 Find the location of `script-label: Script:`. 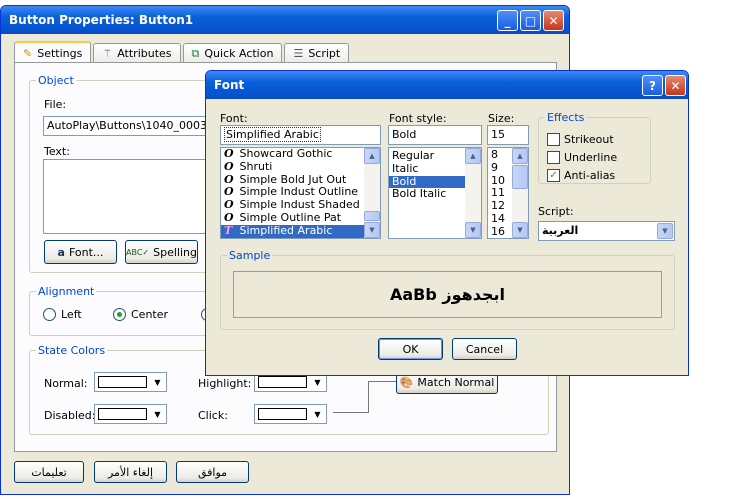

script-label: Script: is located at coordinates (556, 211).